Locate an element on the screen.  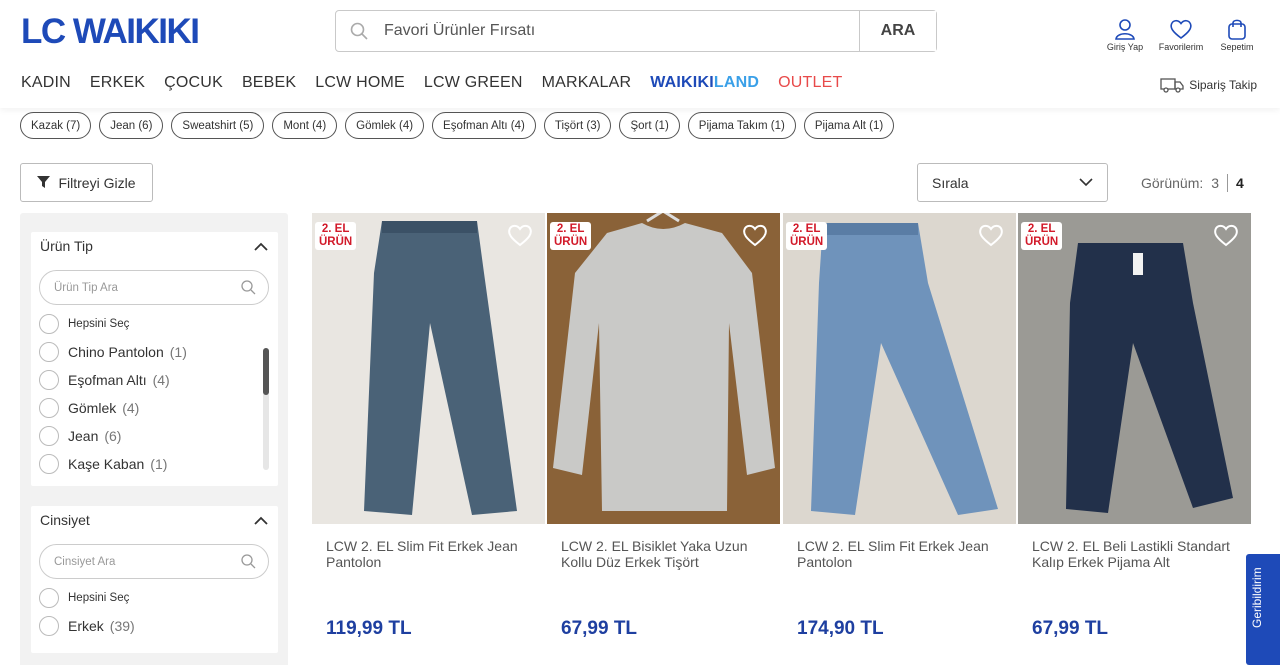
option-label: Hepsini Seç is located at coordinates (99, 324).